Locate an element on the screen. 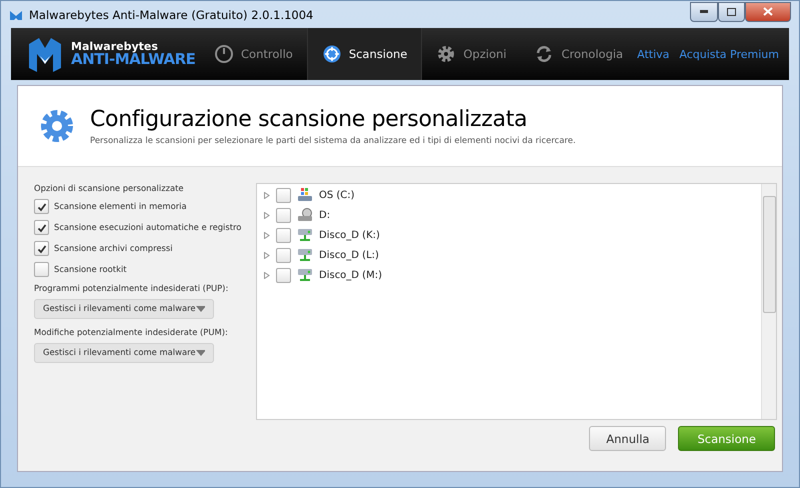 The height and width of the screenshot is (488, 800). minimize-button is located at coordinates (704, 12).